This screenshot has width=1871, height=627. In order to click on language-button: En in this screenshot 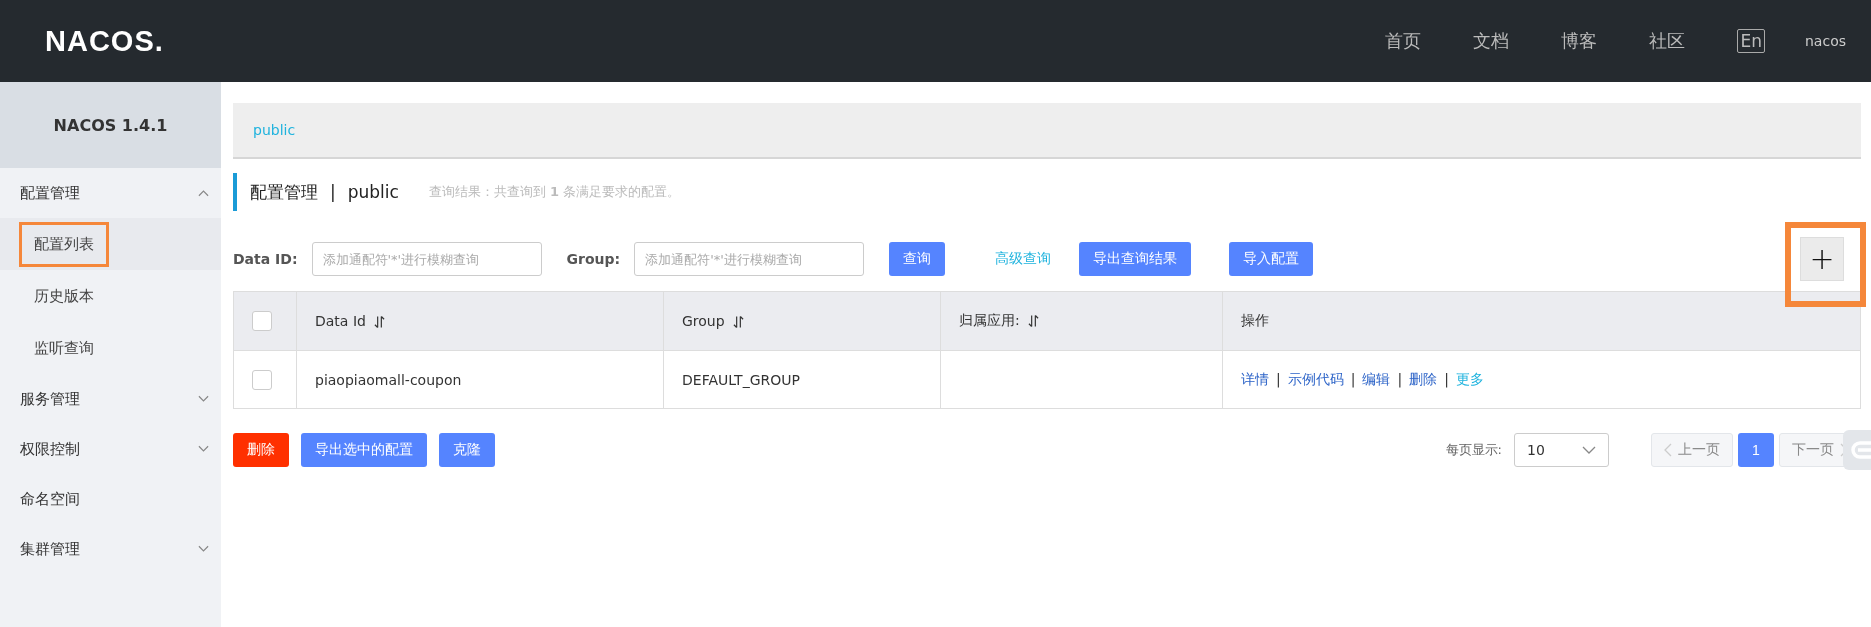, I will do `click(1751, 41)`.